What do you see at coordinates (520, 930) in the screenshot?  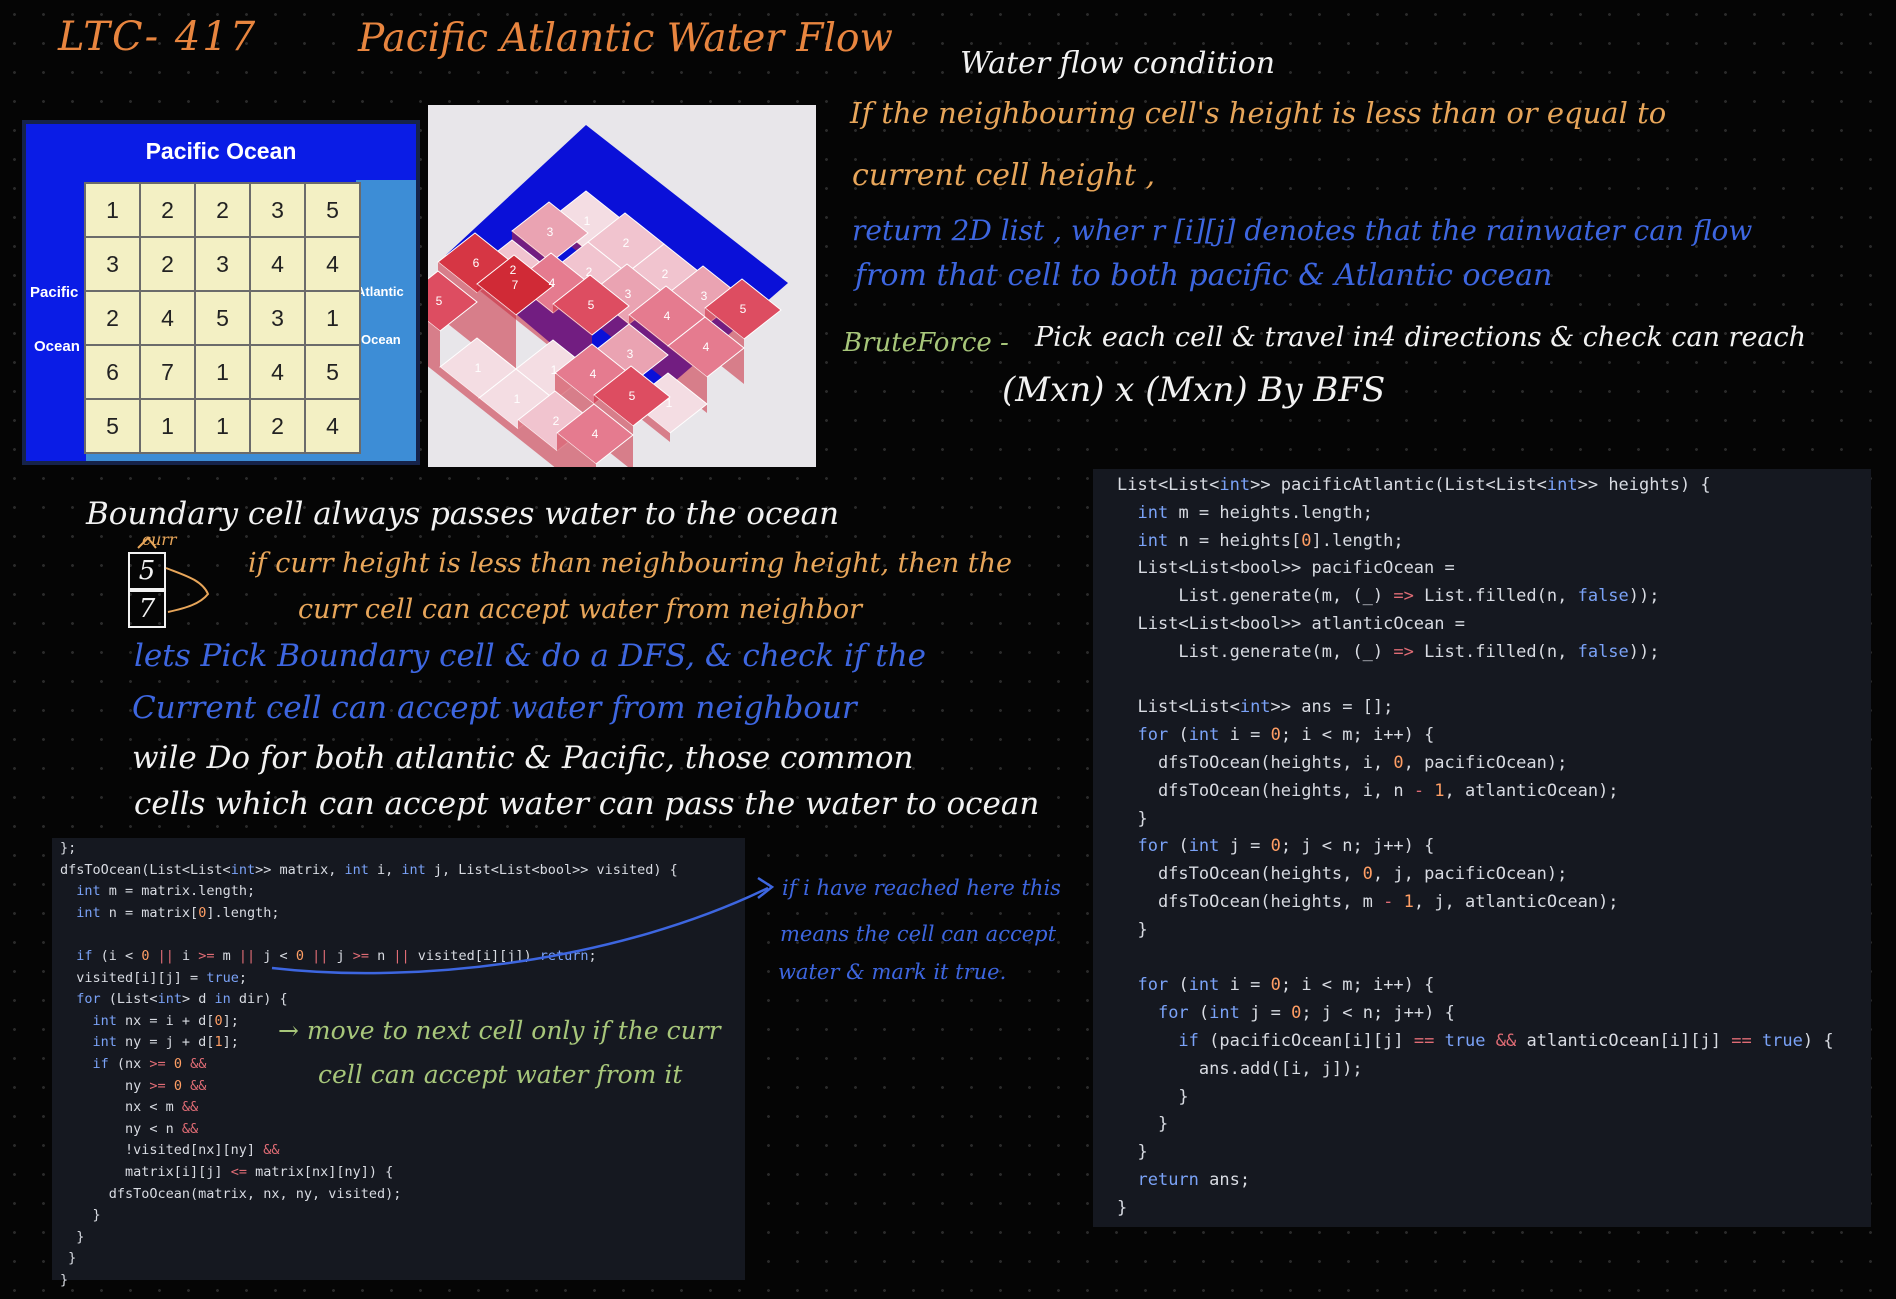 I see `annotation-arrow` at bounding box center [520, 930].